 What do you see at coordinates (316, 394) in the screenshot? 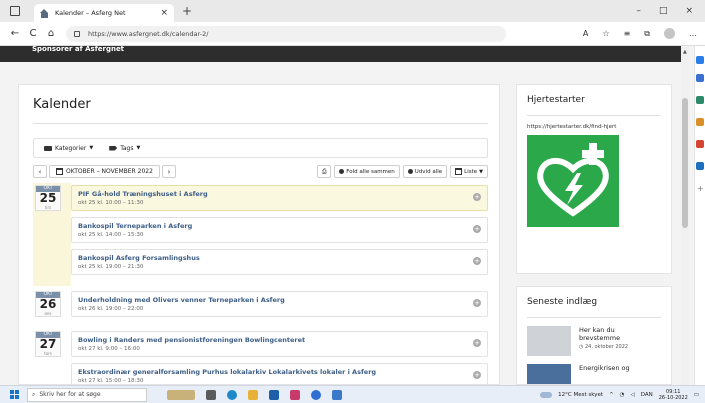
I see `chrome-icon` at bounding box center [316, 394].